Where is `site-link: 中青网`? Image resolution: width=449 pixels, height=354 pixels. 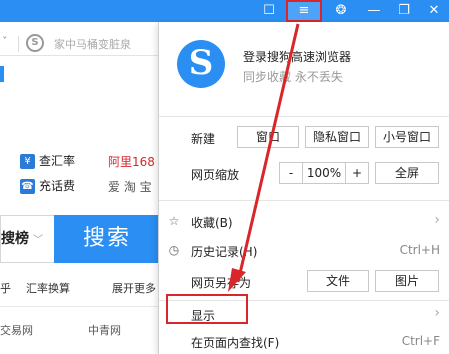 site-link: 中青网 is located at coordinates (104, 330).